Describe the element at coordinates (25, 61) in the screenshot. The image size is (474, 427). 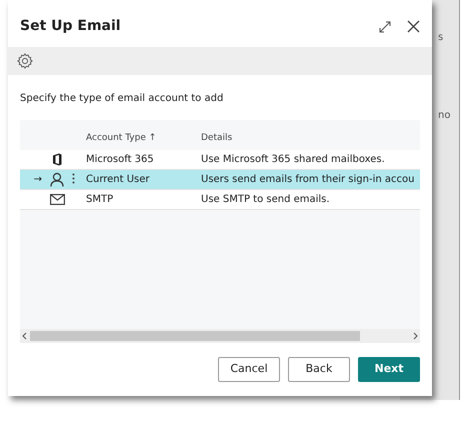
I see `settings-icon` at that location.